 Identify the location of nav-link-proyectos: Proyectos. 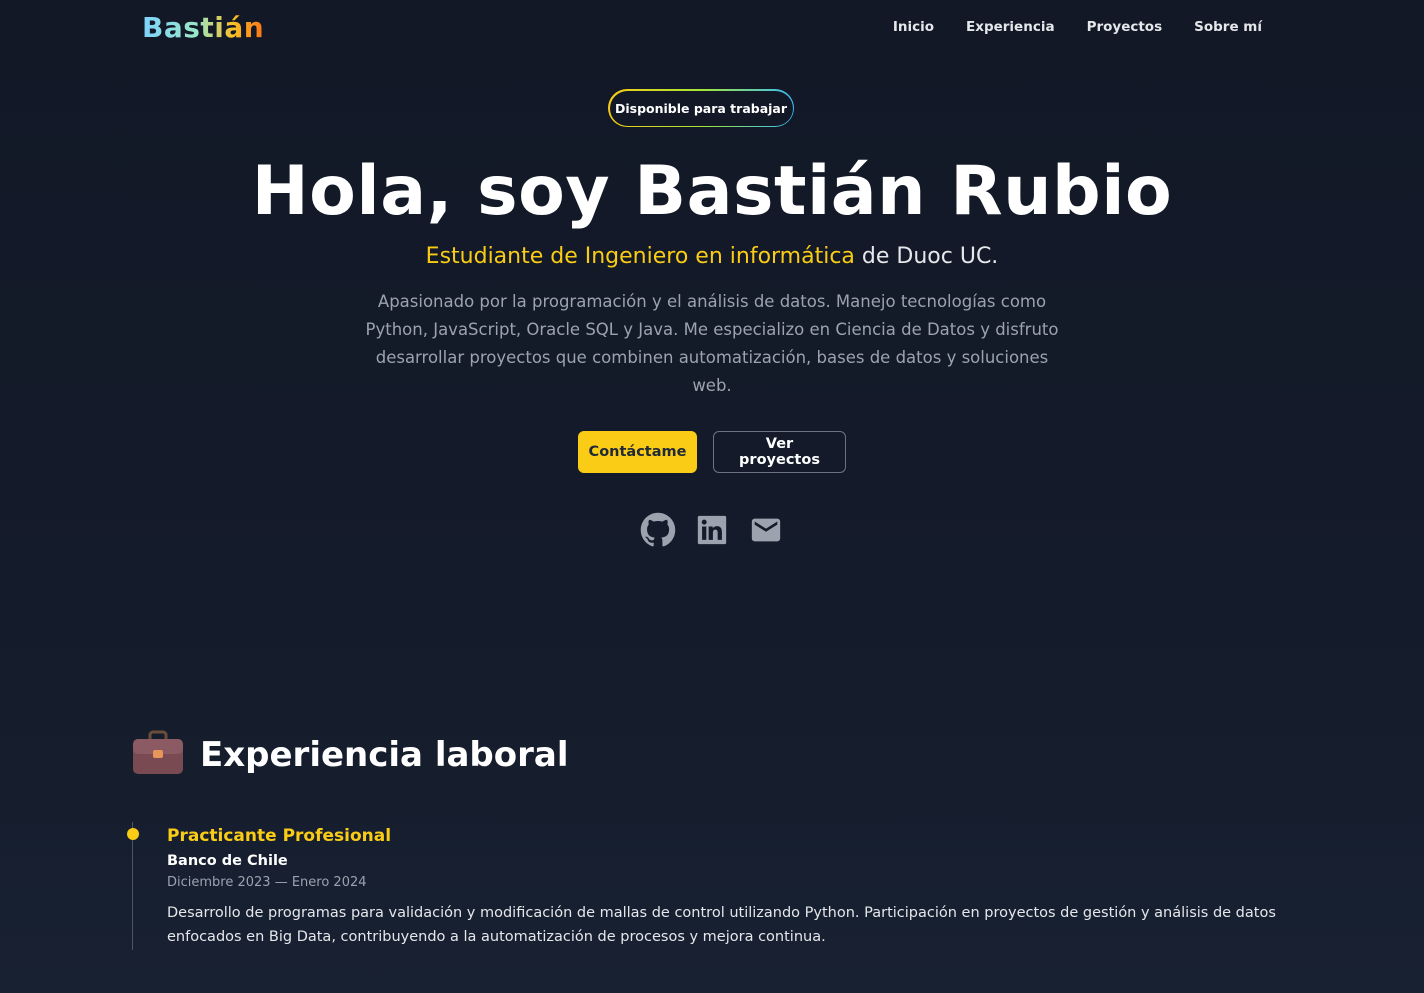
(1125, 27).